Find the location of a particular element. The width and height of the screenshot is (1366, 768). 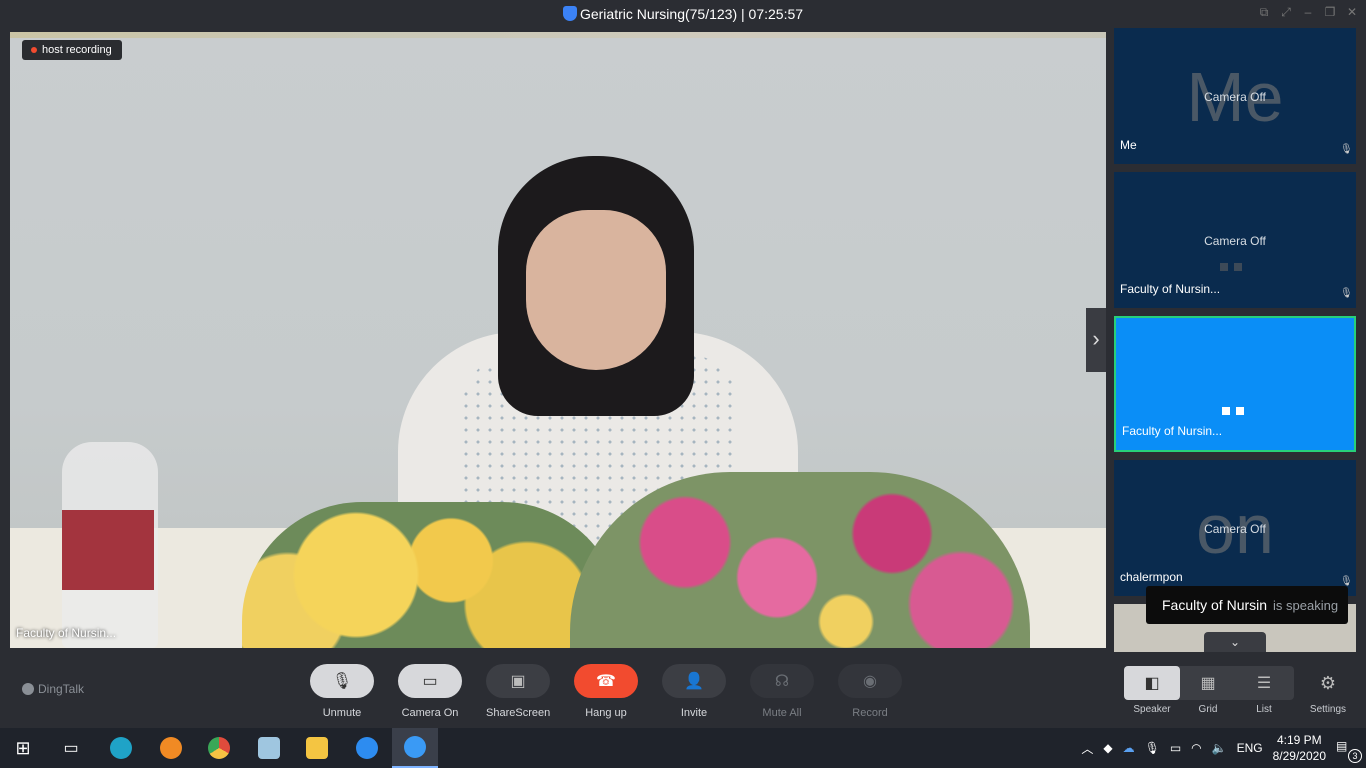

mute-all-label: Mute All is located at coordinates (782, 713).